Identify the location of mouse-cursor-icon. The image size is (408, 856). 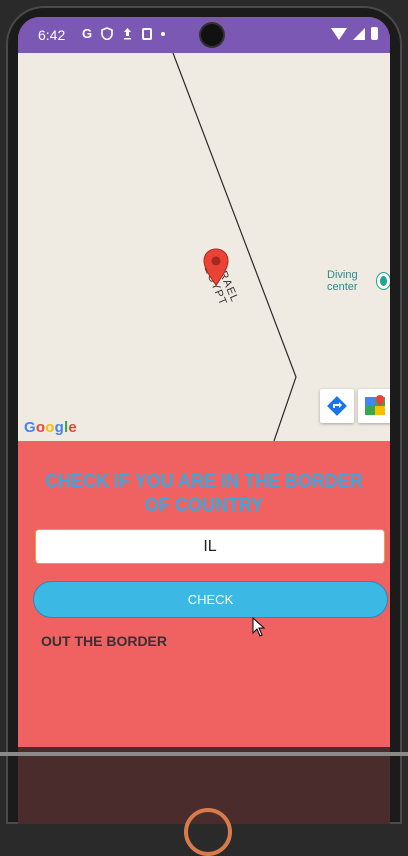
(259, 627).